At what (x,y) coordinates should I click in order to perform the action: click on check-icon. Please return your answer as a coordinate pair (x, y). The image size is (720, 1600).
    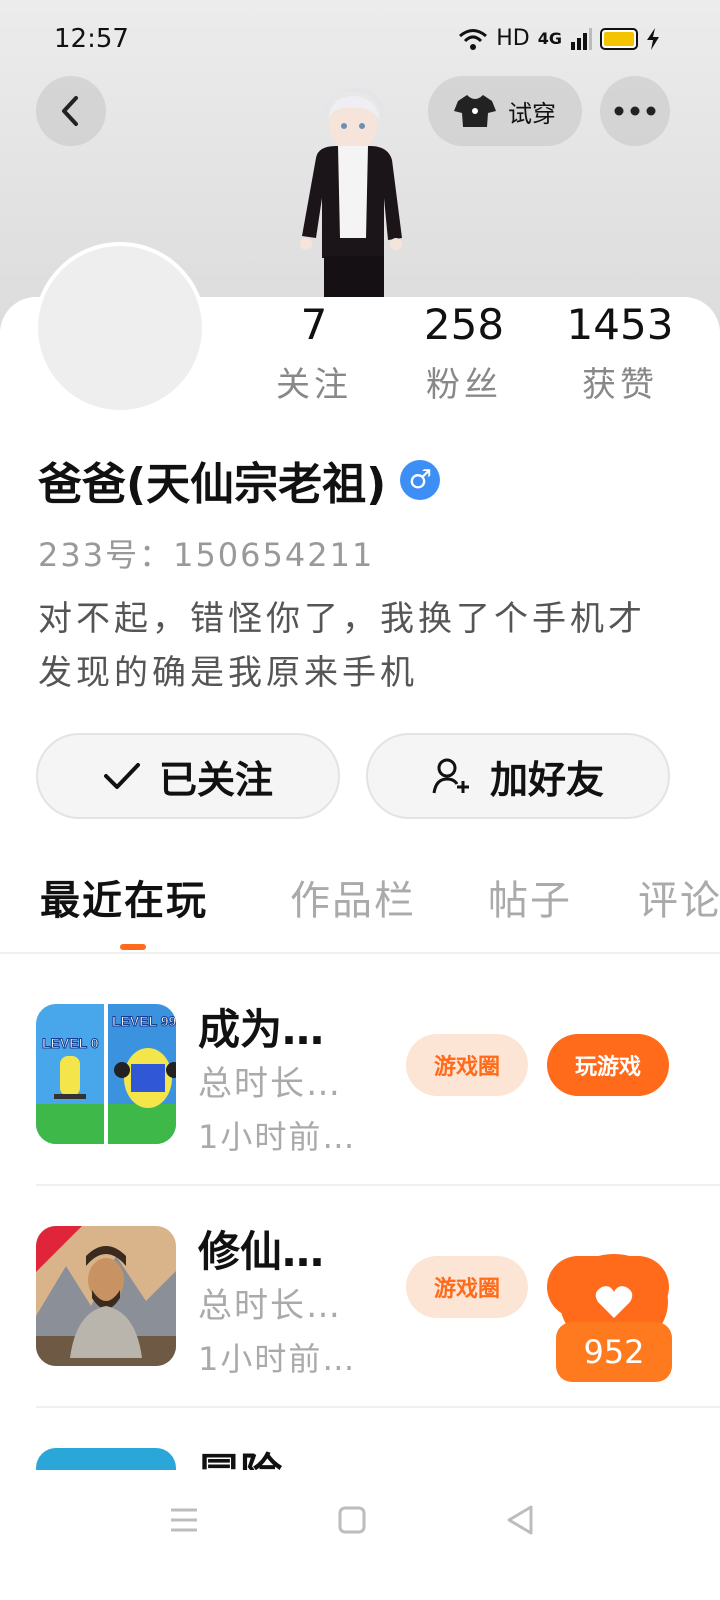
    Looking at the image, I should click on (121, 776).